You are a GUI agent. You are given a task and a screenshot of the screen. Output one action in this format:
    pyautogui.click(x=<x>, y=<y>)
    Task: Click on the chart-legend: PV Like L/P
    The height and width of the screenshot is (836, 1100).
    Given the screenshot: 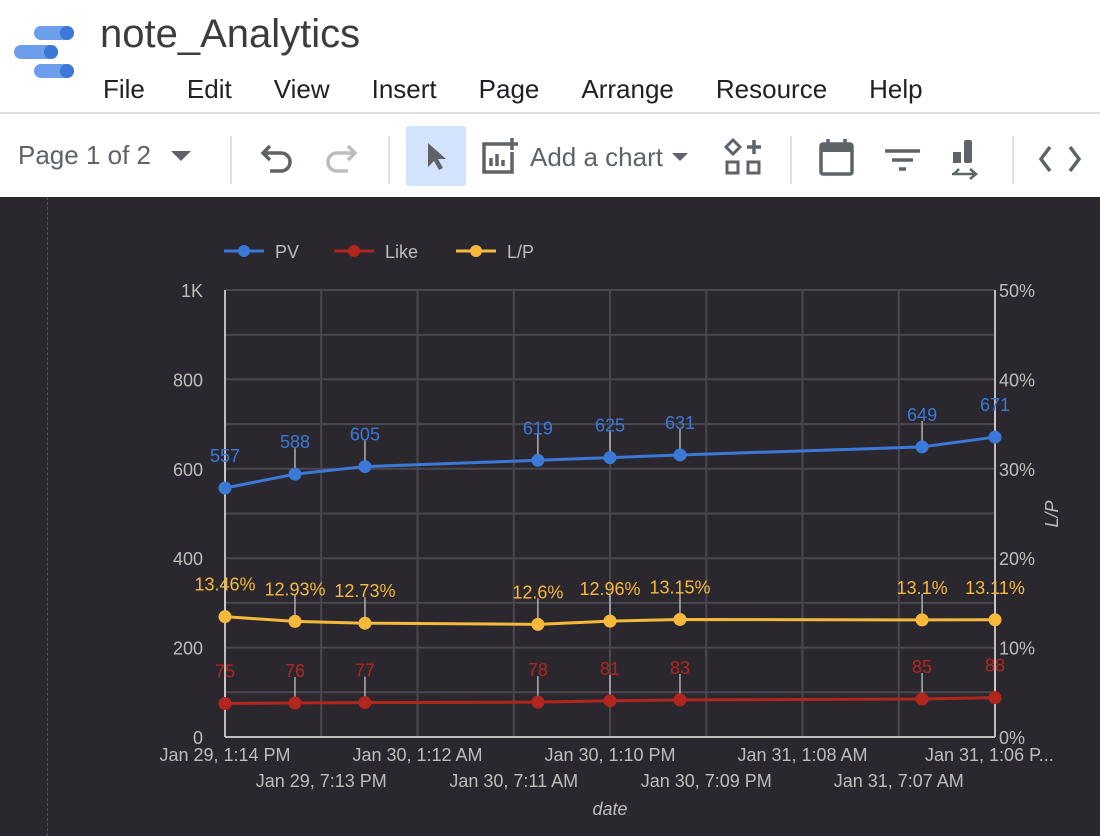 What is the action you would take?
    pyautogui.click(x=379, y=252)
    